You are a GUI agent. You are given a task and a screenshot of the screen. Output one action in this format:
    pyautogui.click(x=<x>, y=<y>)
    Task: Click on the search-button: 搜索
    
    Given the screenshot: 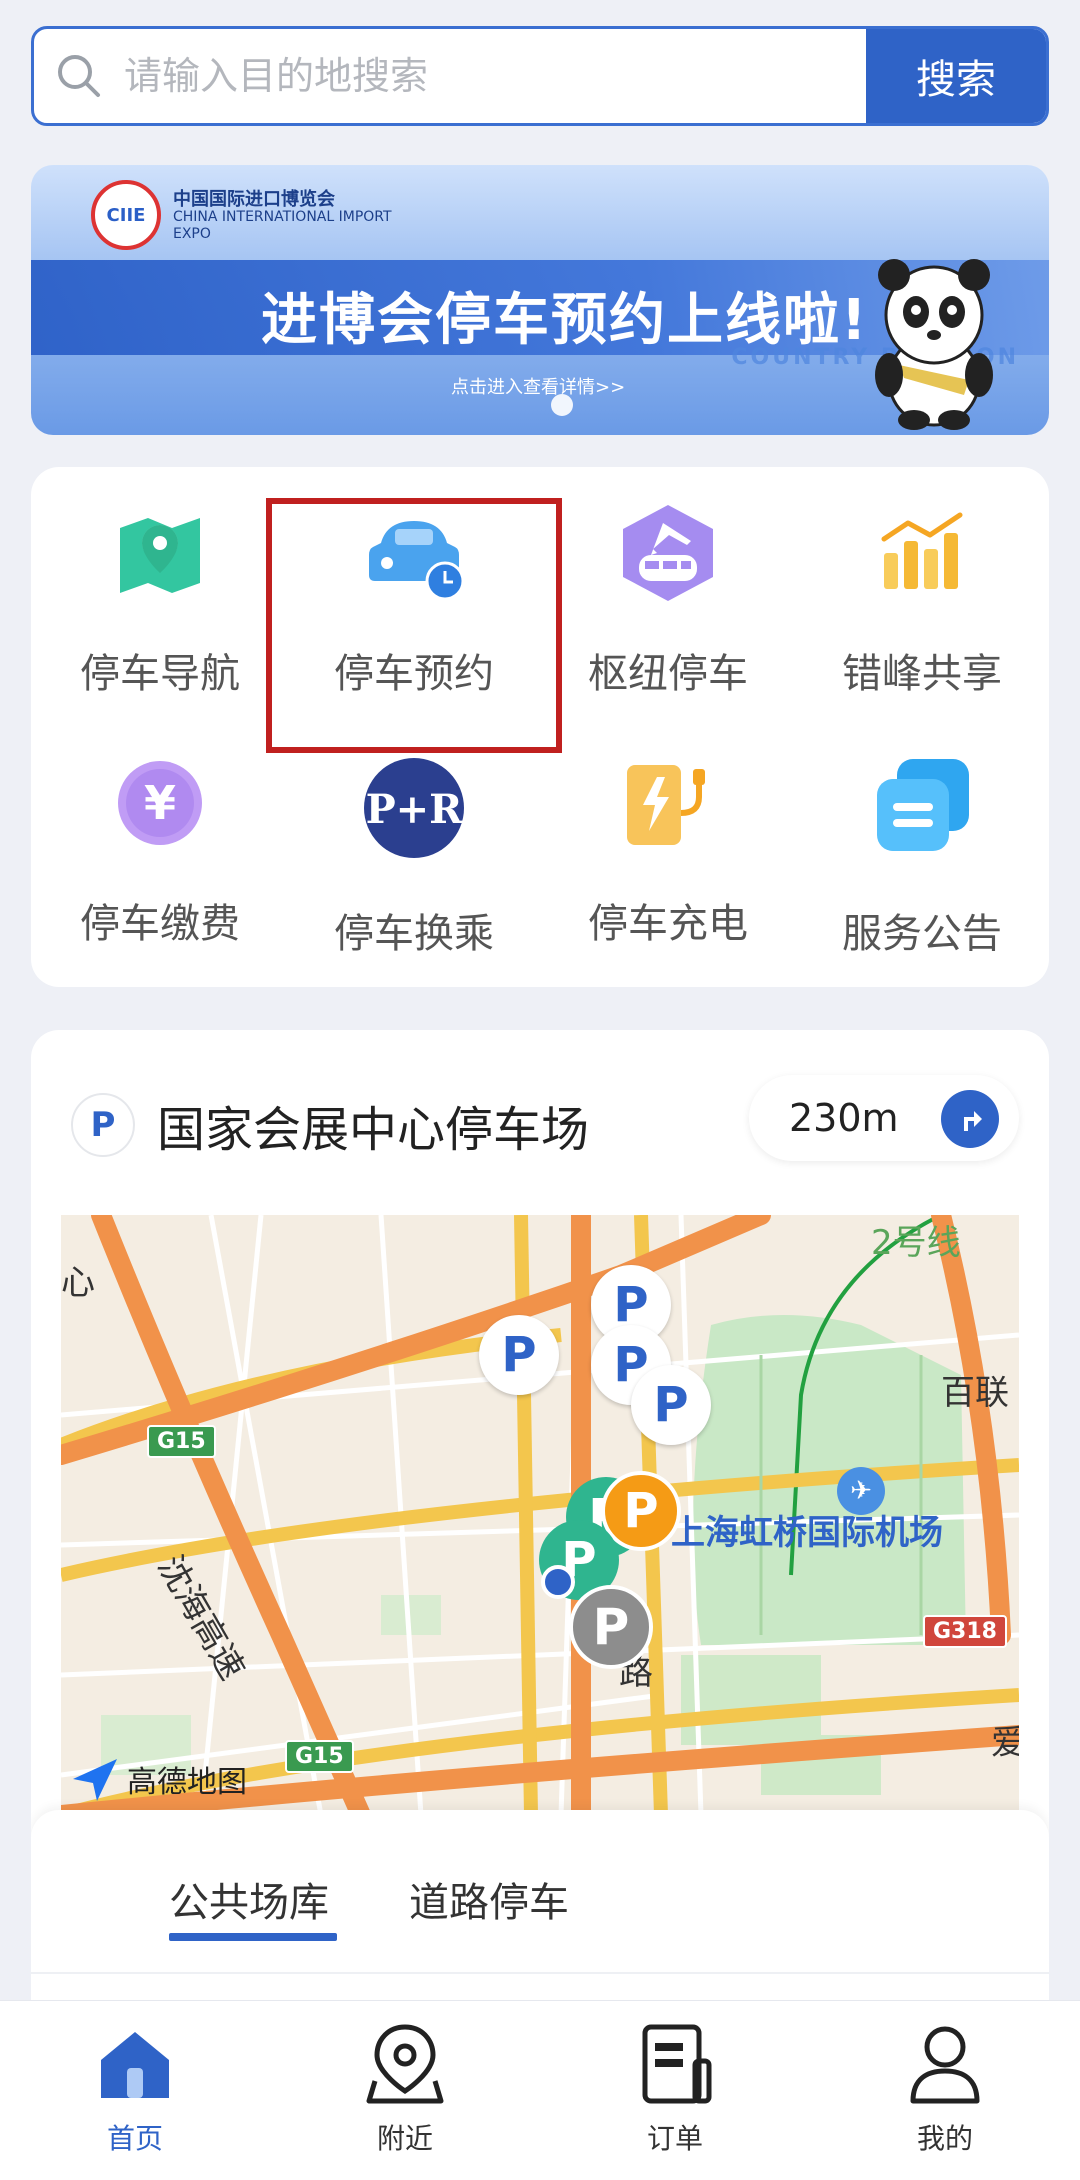 What is the action you would take?
    pyautogui.click(x=956, y=76)
    